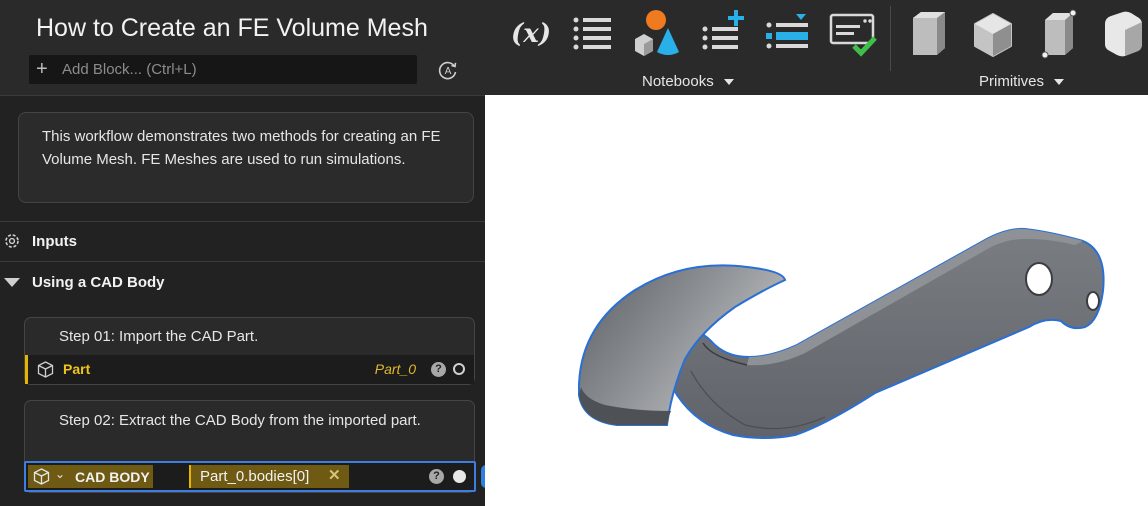 Image resolution: width=1148 pixels, height=506 pixels. What do you see at coordinates (929, 34) in the screenshot?
I see `box-primitive-icon` at bounding box center [929, 34].